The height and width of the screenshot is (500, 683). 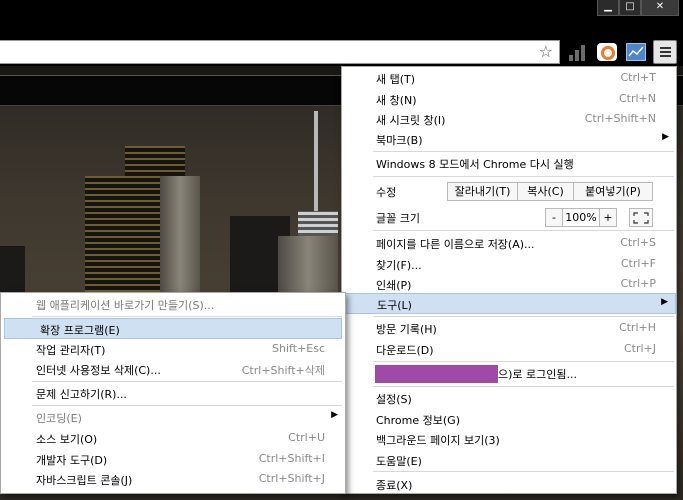 What do you see at coordinates (509, 139) in the screenshot?
I see `menu-bookmarks: 북마크(B) ▶` at bounding box center [509, 139].